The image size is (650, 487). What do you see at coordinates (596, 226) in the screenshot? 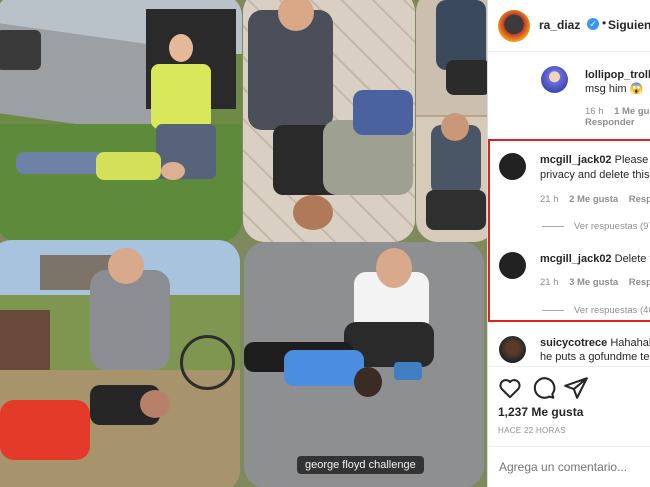
I see `view-replies-button: Ver respuestas (97` at bounding box center [596, 226].